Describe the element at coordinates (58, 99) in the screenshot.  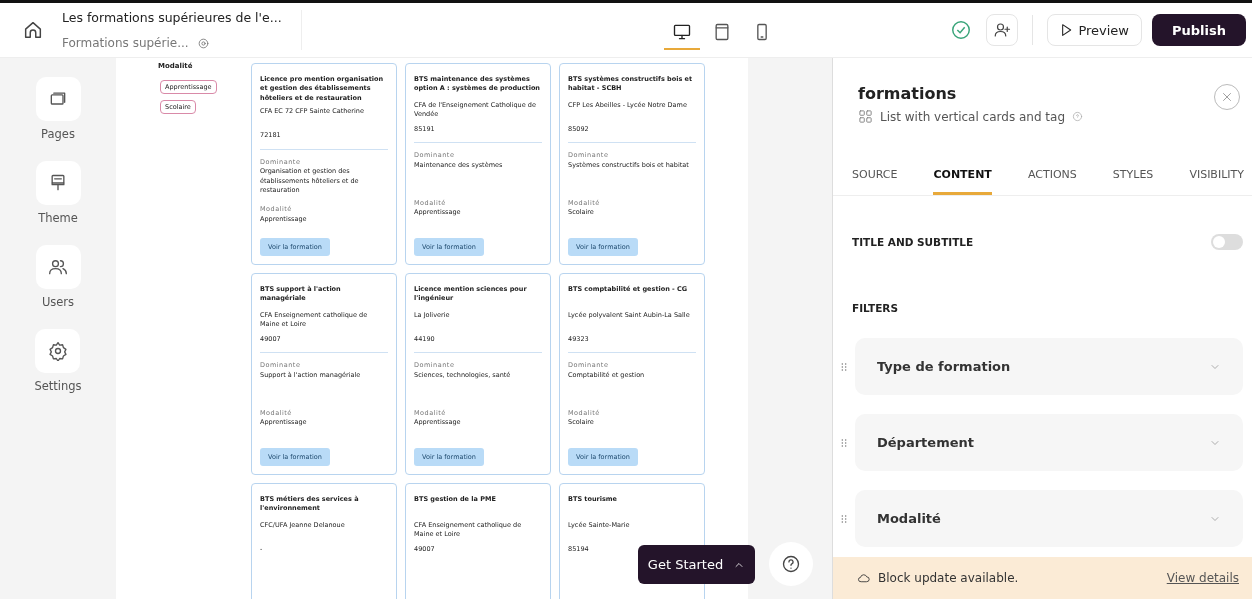
I see `pages-button` at that location.